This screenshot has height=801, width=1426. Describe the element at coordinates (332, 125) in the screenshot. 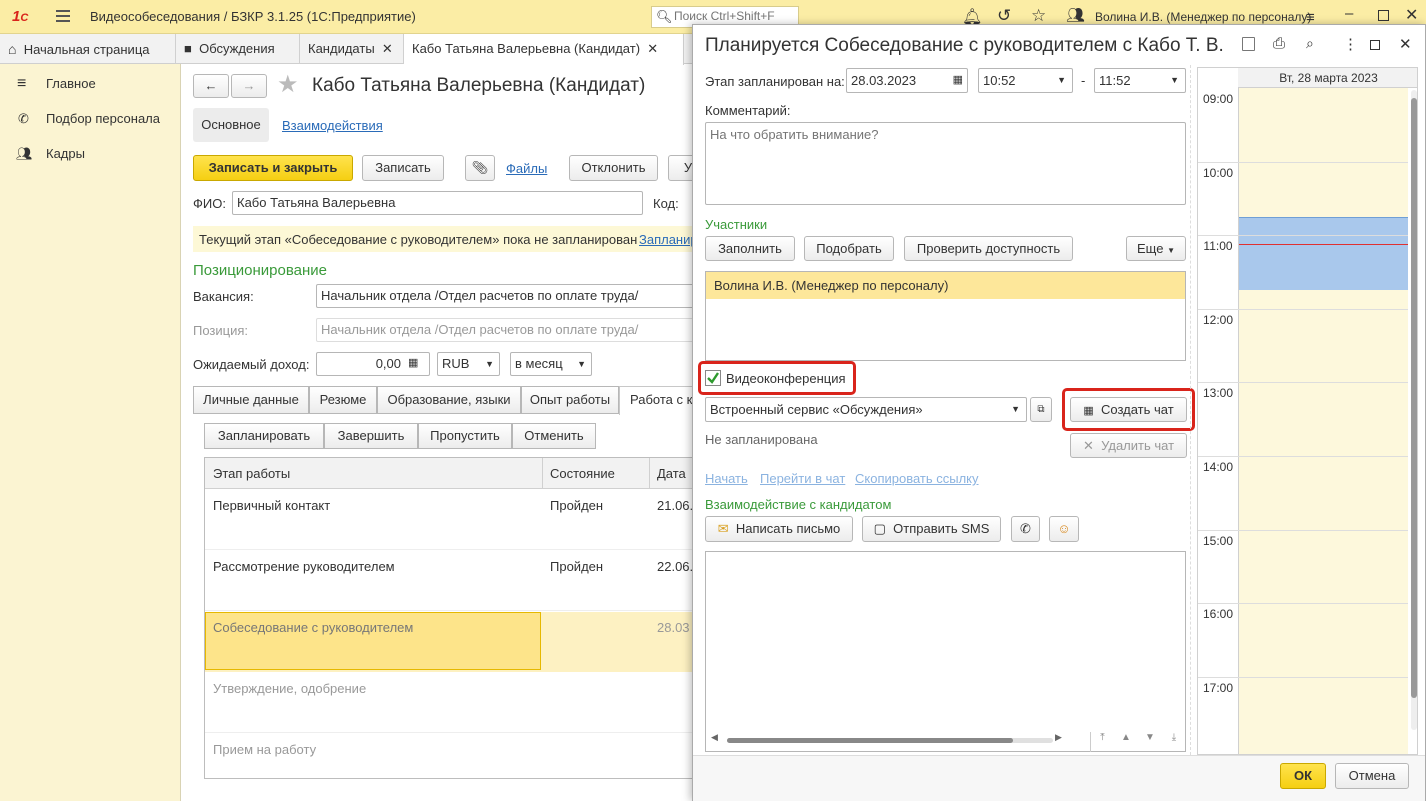

I see `subtab-interactions: Взаимодействия` at that location.